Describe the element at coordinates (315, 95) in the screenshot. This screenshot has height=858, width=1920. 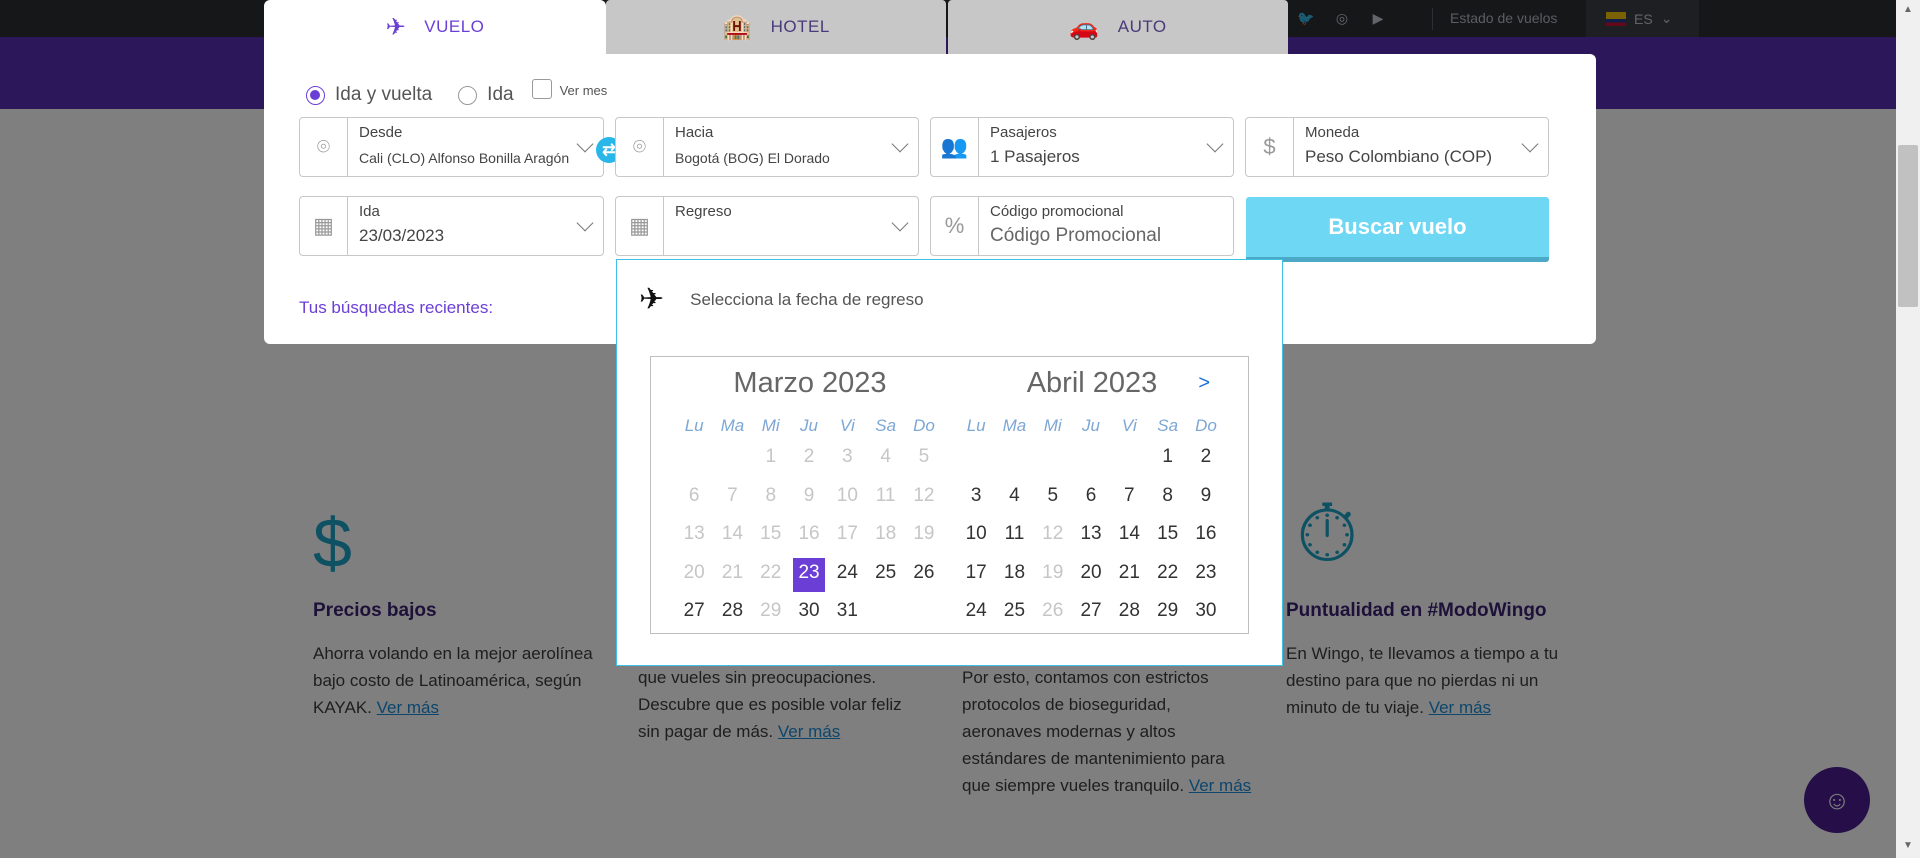
I see `round-trip-radio` at that location.